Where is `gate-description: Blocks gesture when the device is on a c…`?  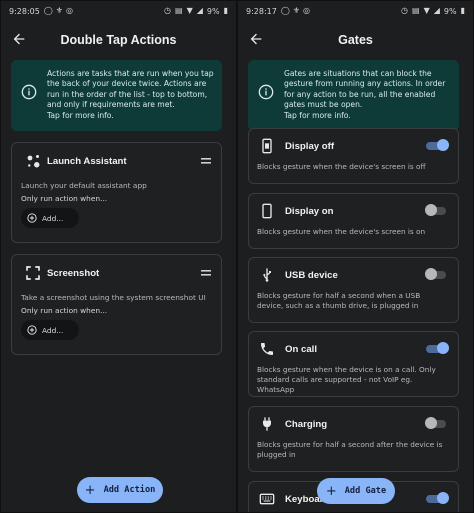
gate-description: Blocks gesture when the device is on a c… is located at coordinates (346, 379).